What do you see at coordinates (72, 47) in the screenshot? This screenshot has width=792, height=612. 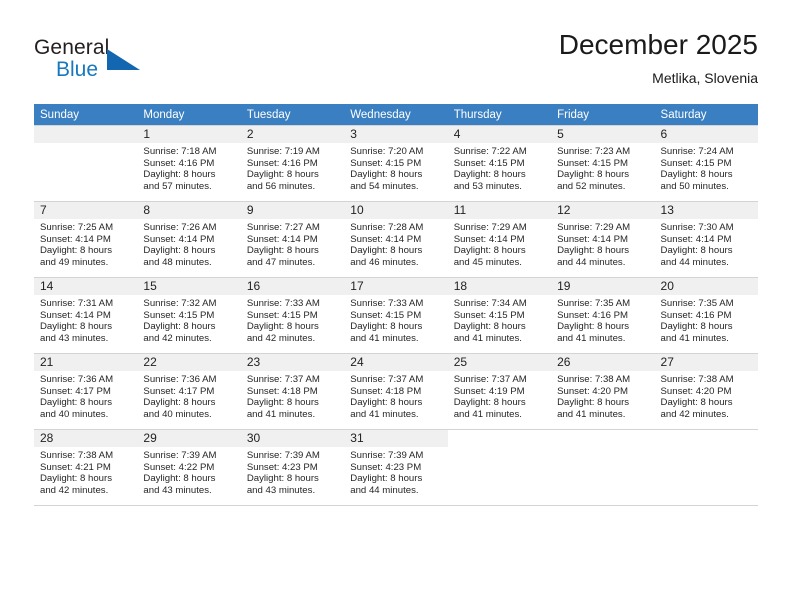 I see `brand-name-general: General` at bounding box center [72, 47].